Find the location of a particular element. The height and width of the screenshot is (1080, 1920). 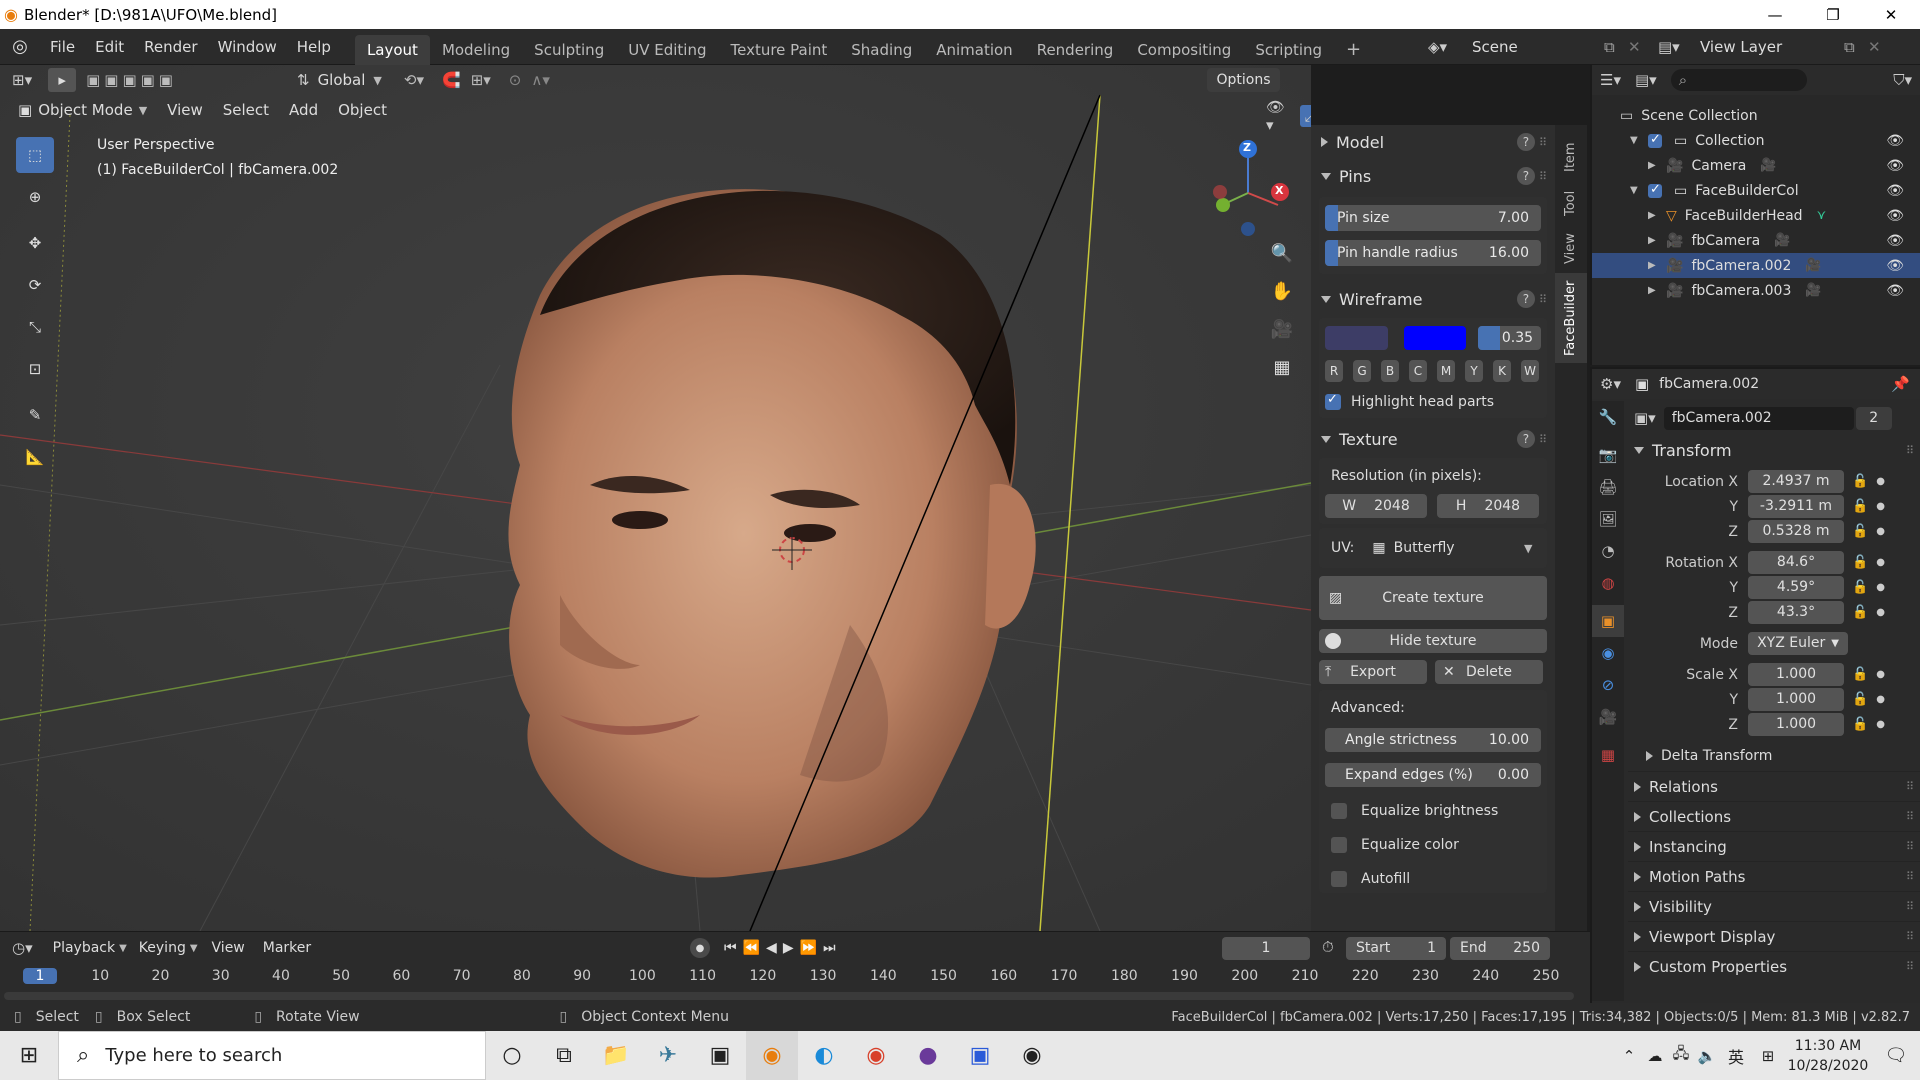

edge-icon: ◐ is located at coordinates (824, 1055).